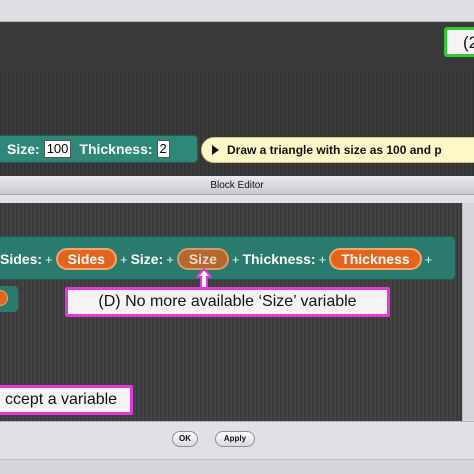  I want to click on block-help-tooltip: Draw a triangle with size as 100 and p, so click(337, 150).